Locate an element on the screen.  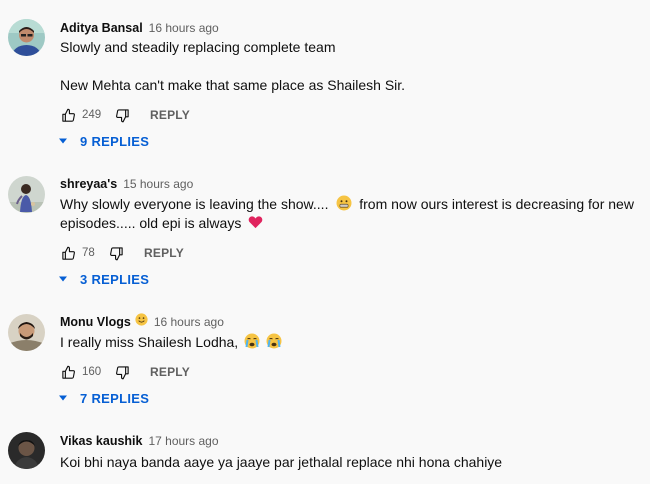
view-replies-button: 7 REPLIES is located at coordinates (103, 398).